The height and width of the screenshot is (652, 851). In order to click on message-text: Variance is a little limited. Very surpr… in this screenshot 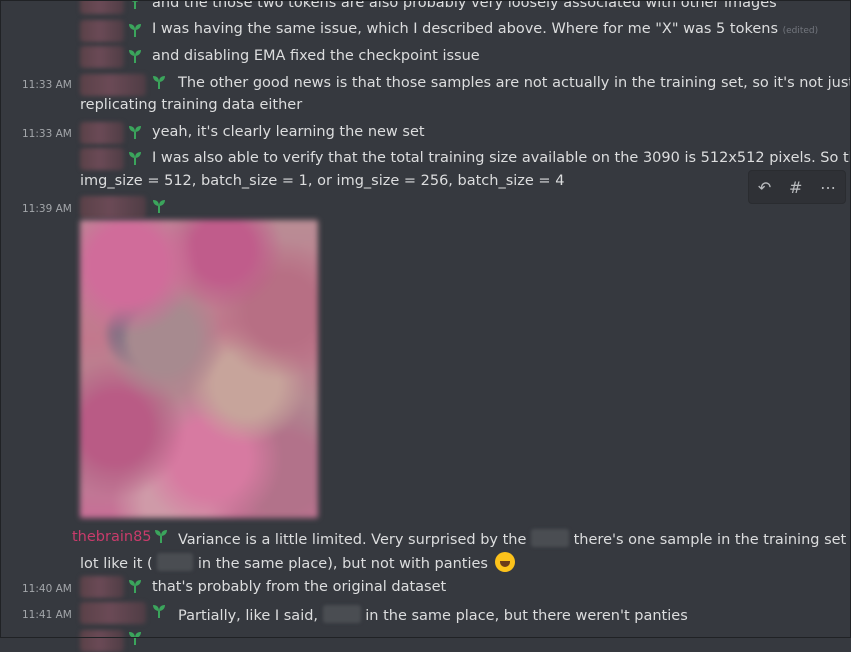, I will do `click(514, 538)`.